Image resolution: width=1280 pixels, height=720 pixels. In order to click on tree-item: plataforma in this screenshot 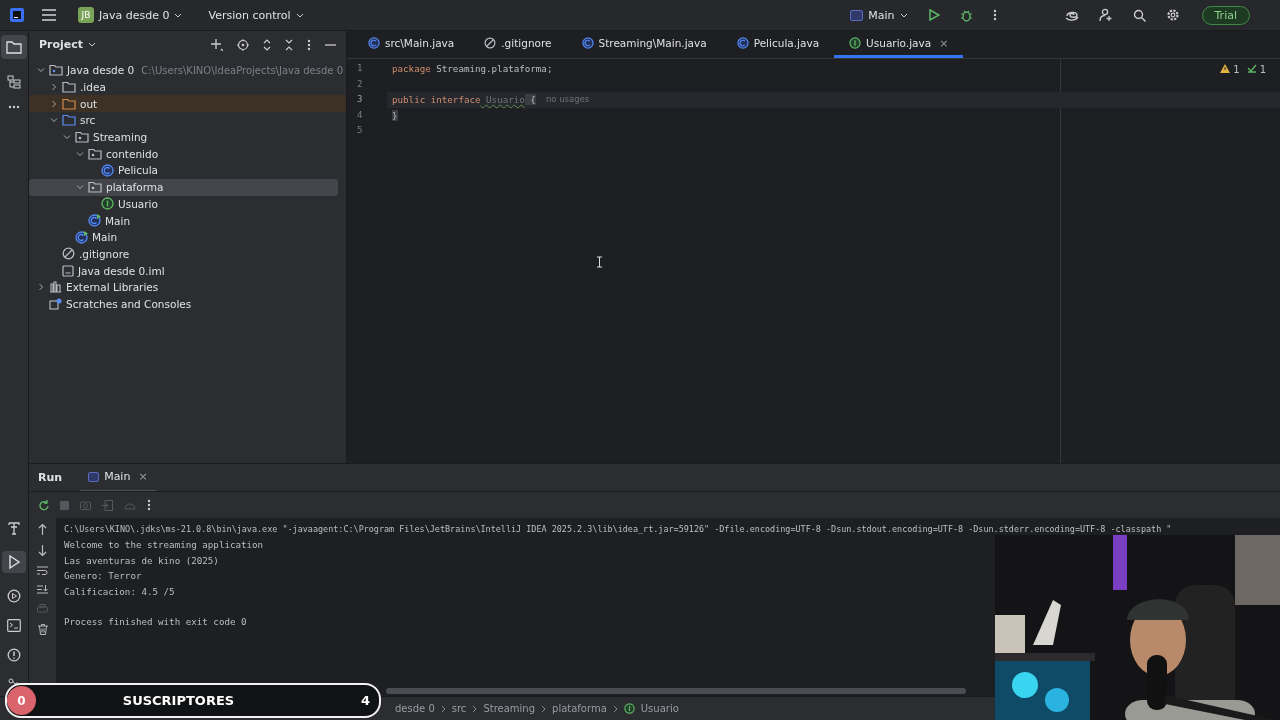, I will do `click(183, 187)`.